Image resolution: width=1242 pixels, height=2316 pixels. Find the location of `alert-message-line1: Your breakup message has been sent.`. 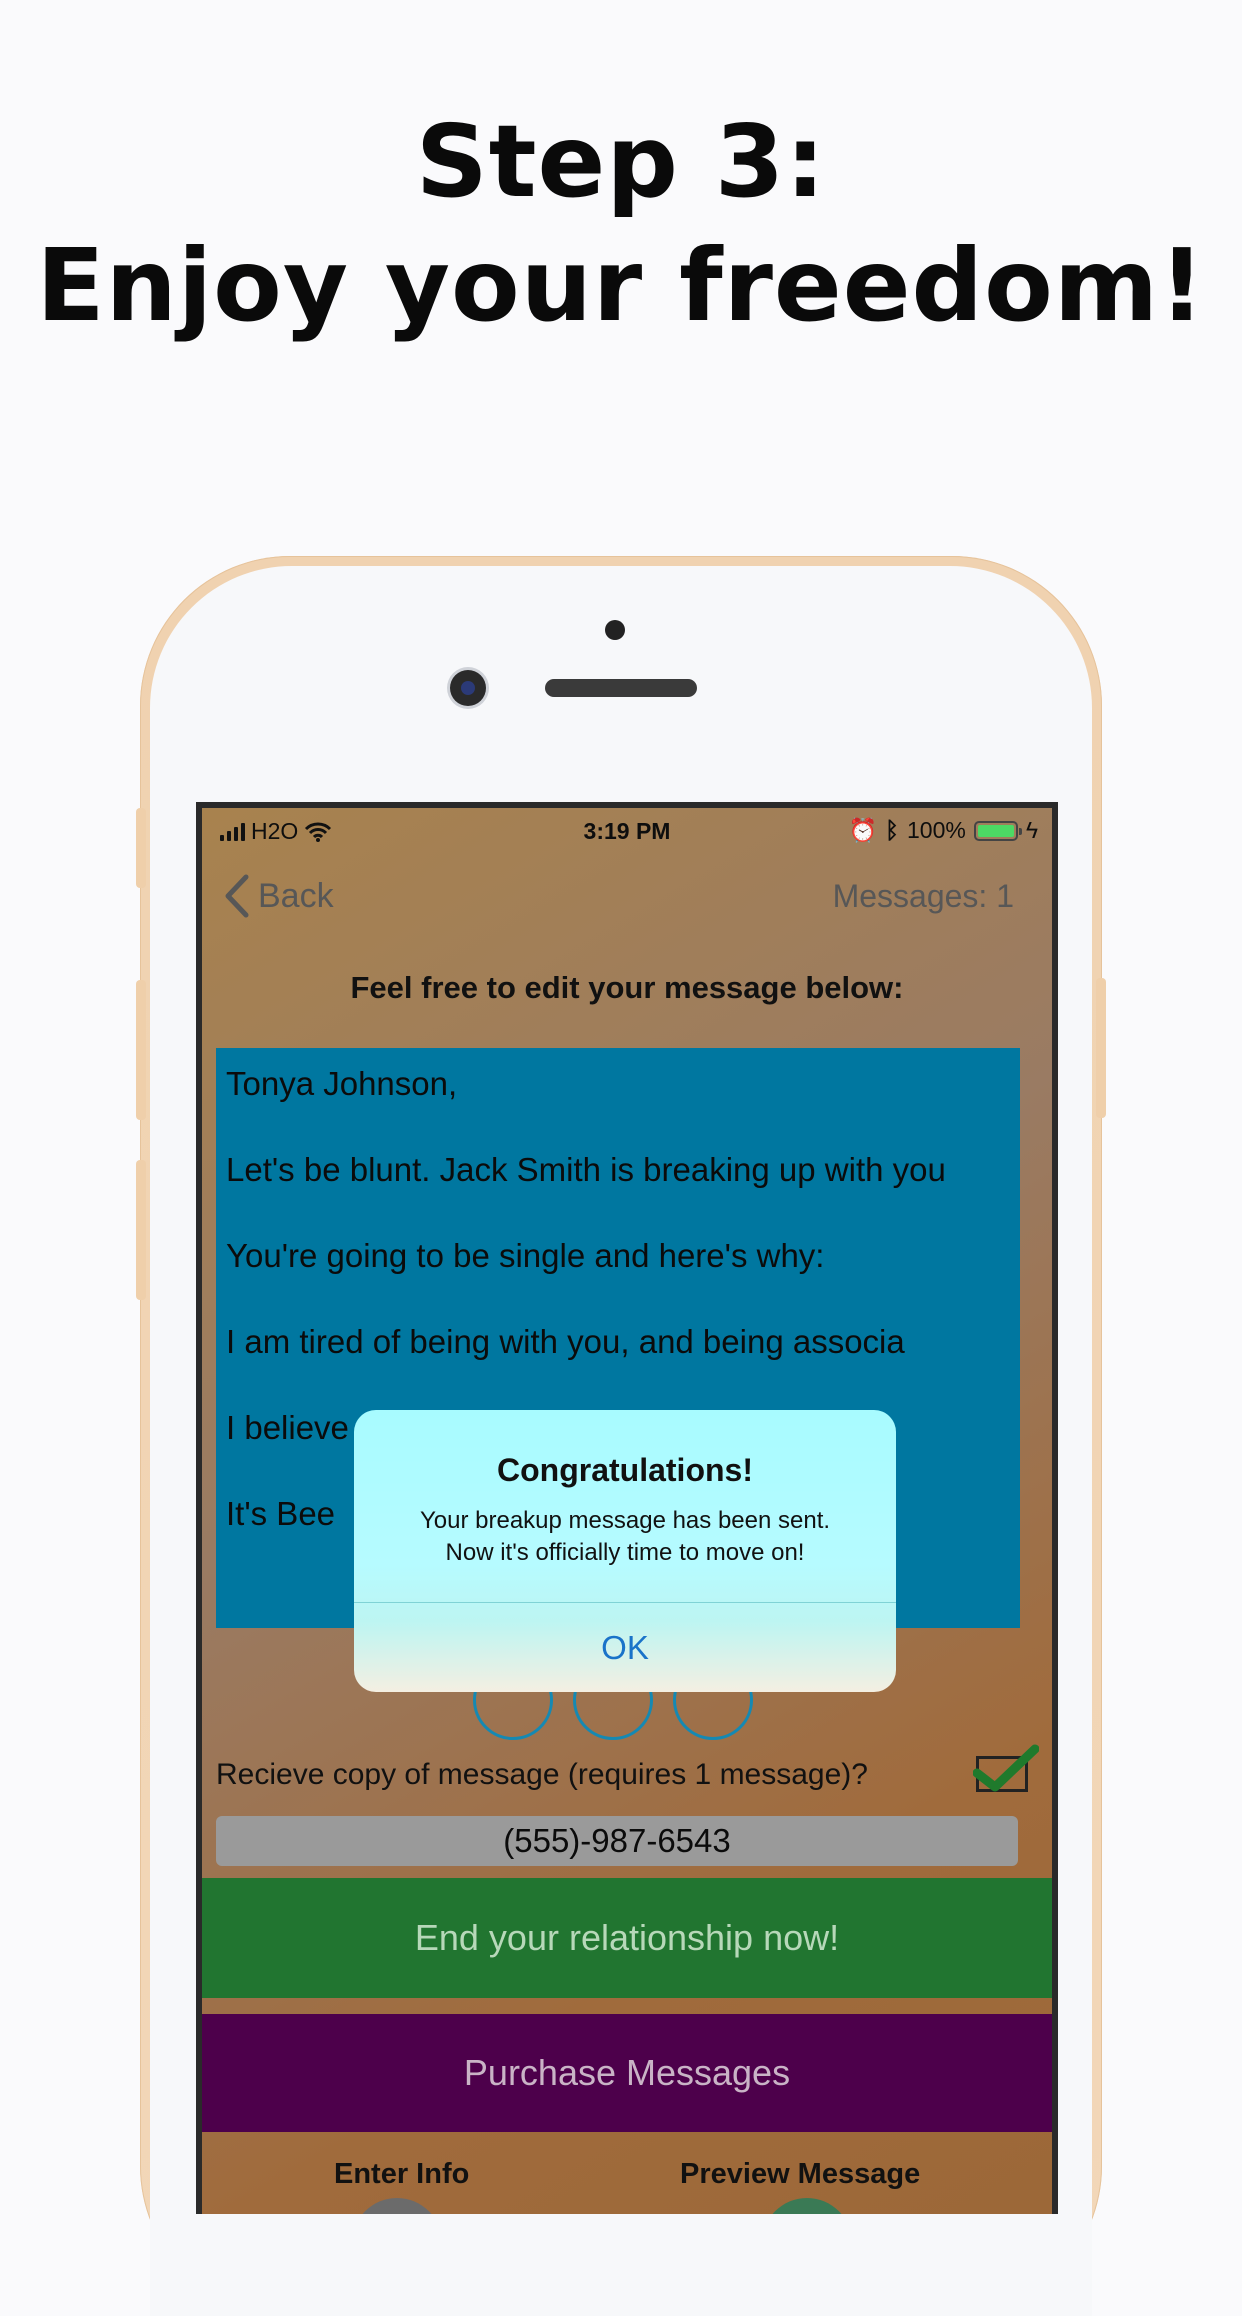

alert-message-line1: Your breakup message has been sent. is located at coordinates (625, 1520).